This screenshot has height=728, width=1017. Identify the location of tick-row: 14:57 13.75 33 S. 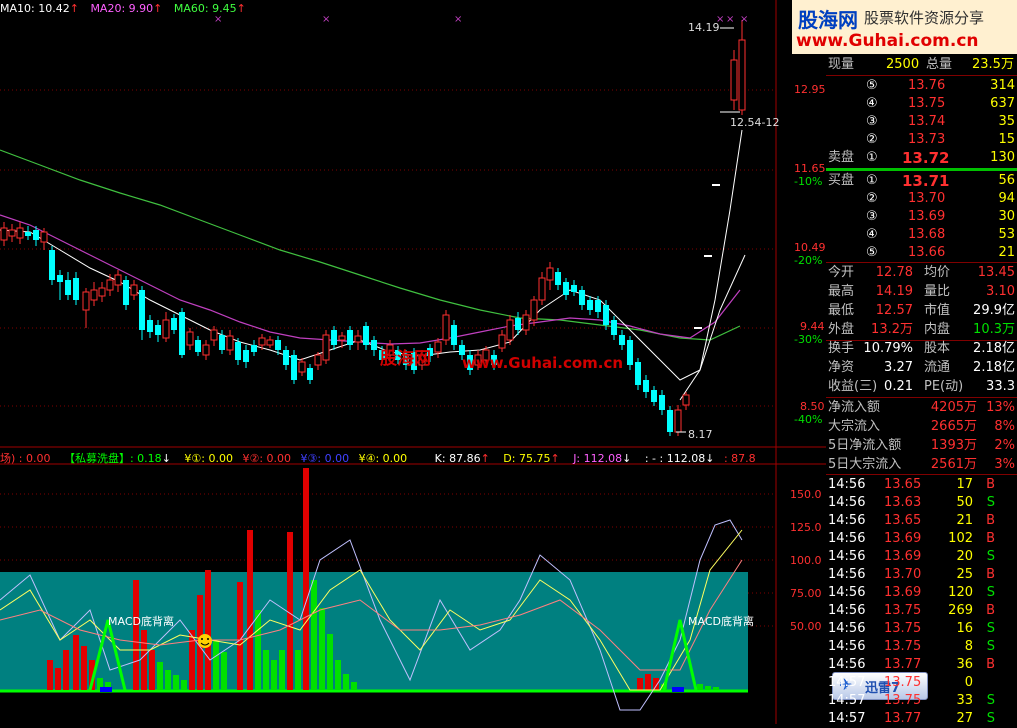
(921, 701).